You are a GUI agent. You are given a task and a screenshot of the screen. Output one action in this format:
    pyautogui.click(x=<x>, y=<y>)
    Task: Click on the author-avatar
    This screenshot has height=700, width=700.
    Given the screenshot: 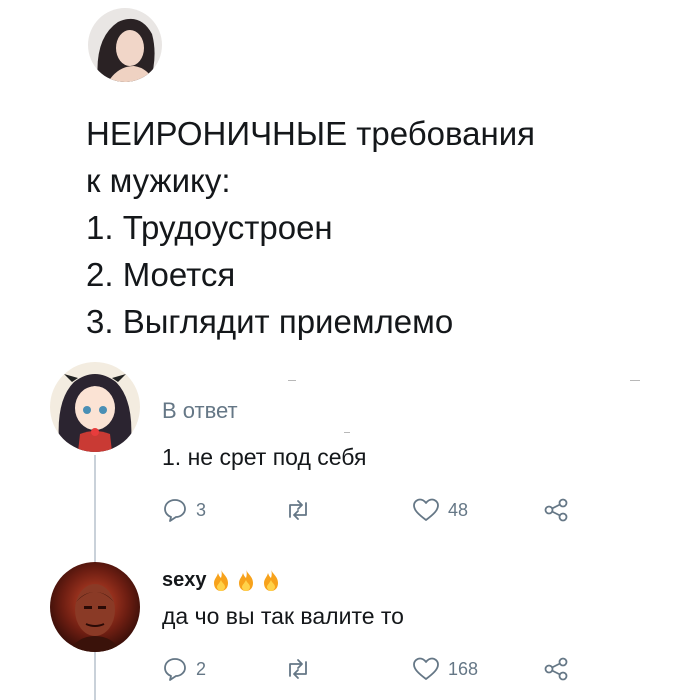 What is the action you would take?
    pyautogui.click(x=125, y=45)
    